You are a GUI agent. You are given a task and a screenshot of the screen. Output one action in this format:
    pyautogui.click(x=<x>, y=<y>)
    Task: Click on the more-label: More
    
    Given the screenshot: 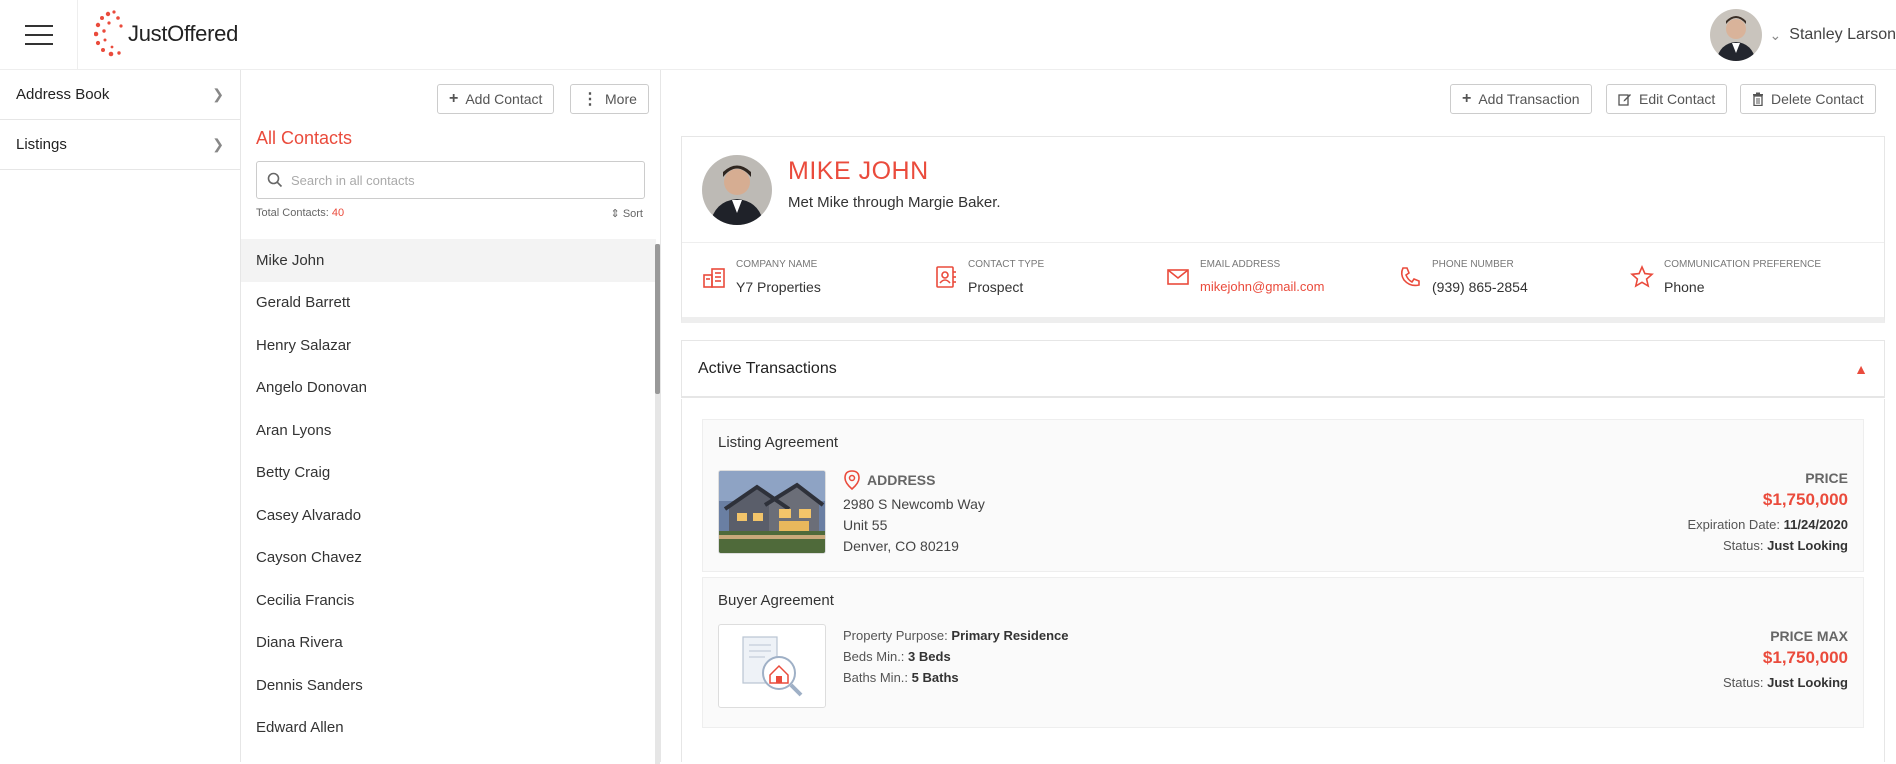 What is the action you would take?
    pyautogui.click(x=621, y=99)
    